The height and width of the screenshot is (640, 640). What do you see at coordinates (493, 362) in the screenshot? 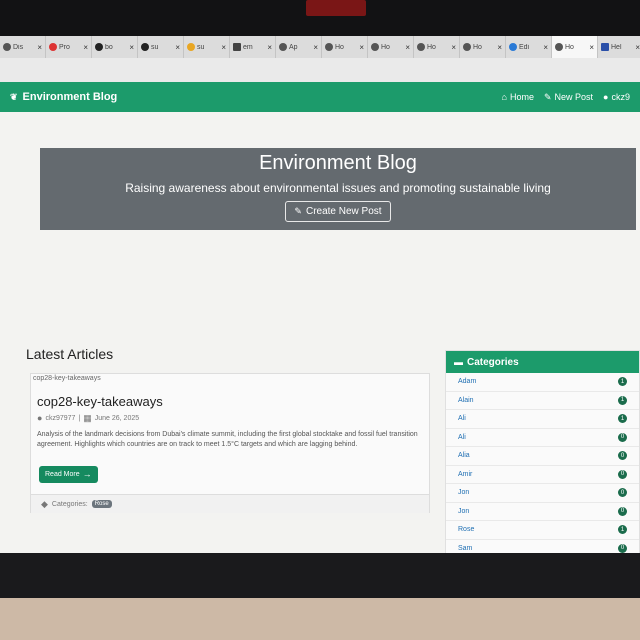
I see `categories-heading: Categories` at bounding box center [493, 362].